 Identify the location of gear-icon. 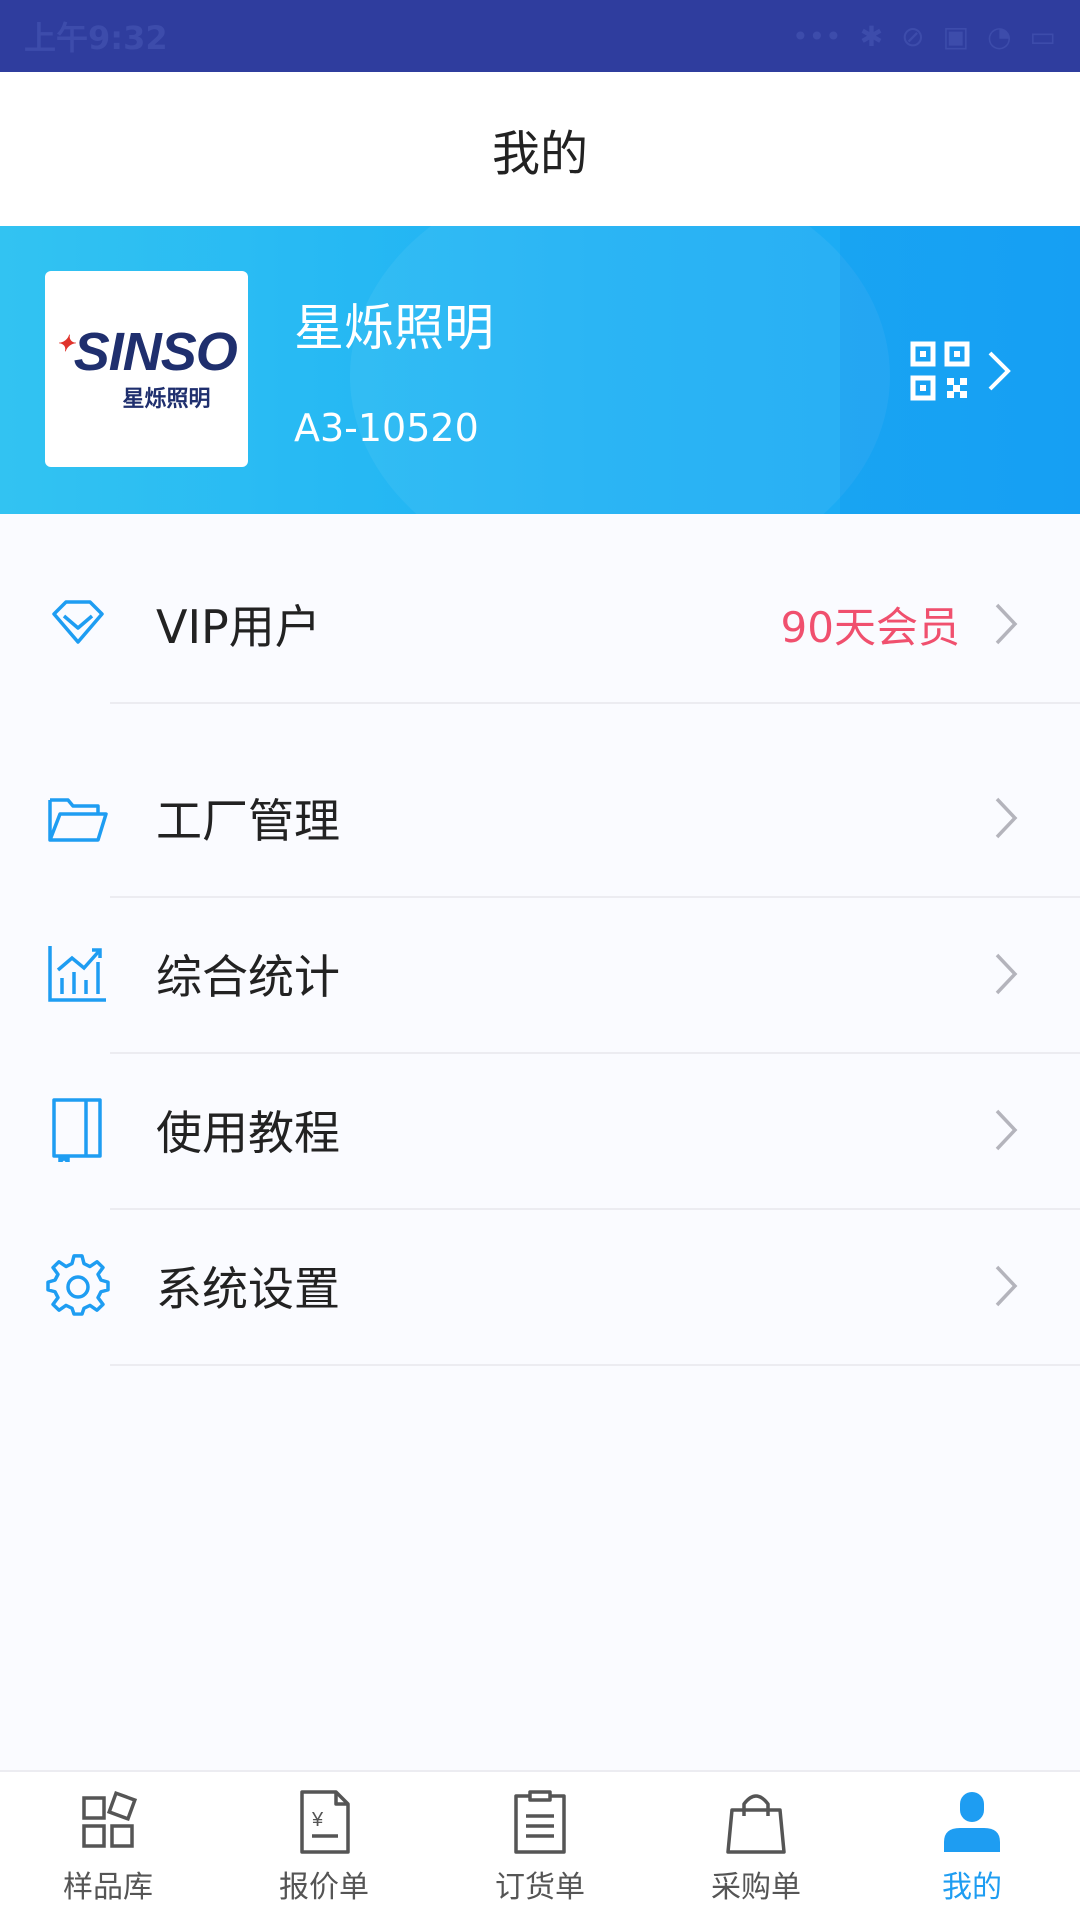
(78, 1285).